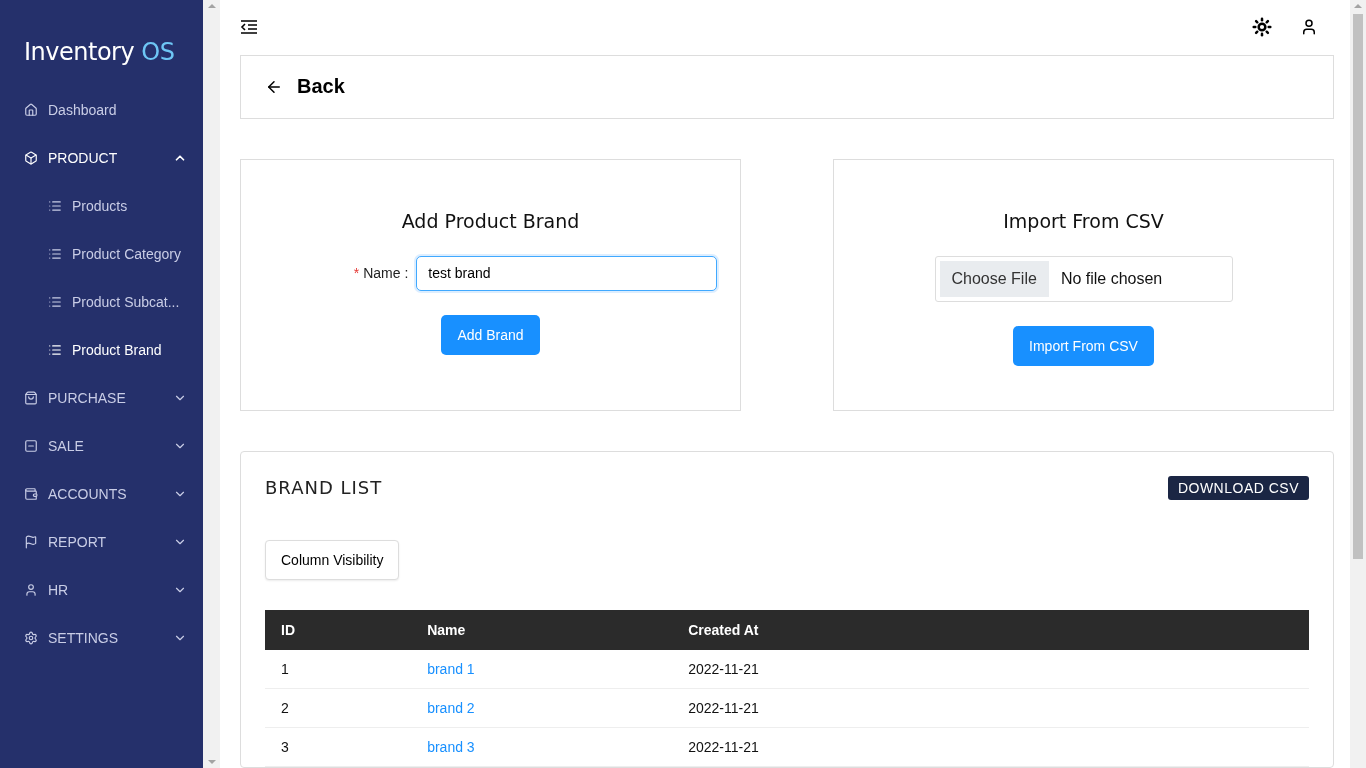 This screenshot has width=1366, height=768. I want to click on cube-icon, so click(31, 158).